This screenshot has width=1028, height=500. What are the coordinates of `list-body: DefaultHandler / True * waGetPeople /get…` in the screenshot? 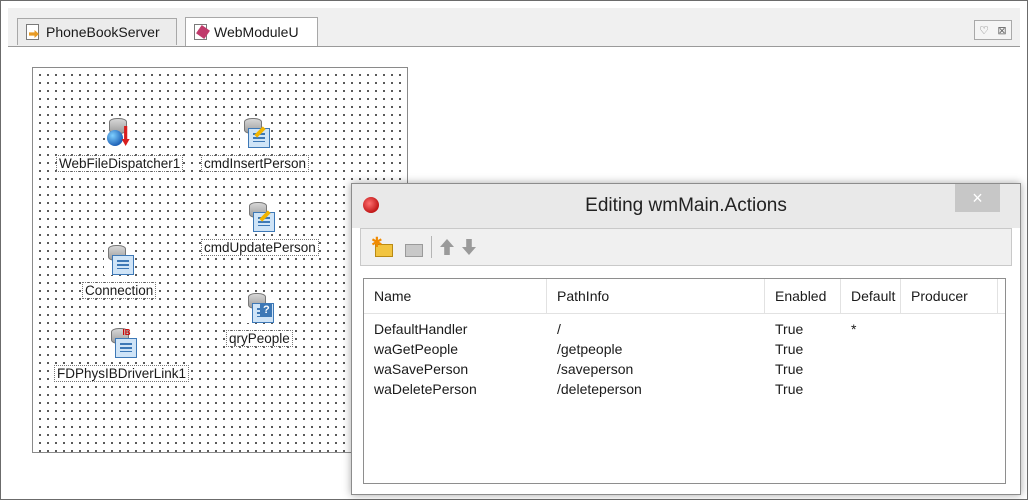 It's located at (684, 356).